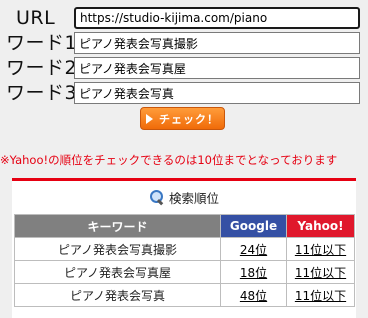  I want to click on word2-row: ワード2, so click(184, 68).